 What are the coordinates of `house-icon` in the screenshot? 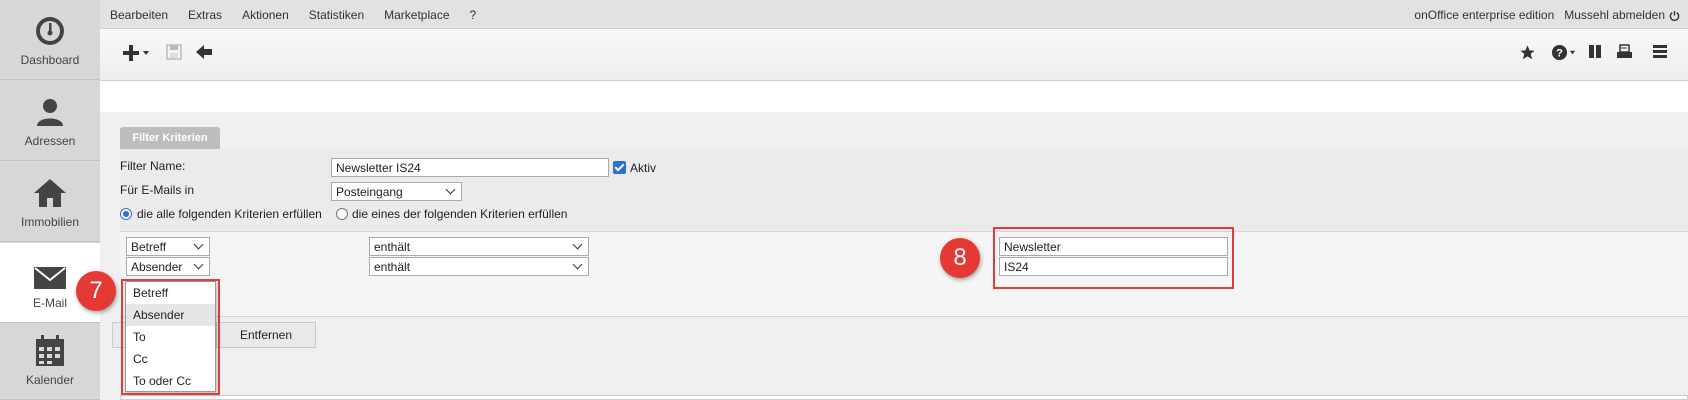 It's located at (50, 193).